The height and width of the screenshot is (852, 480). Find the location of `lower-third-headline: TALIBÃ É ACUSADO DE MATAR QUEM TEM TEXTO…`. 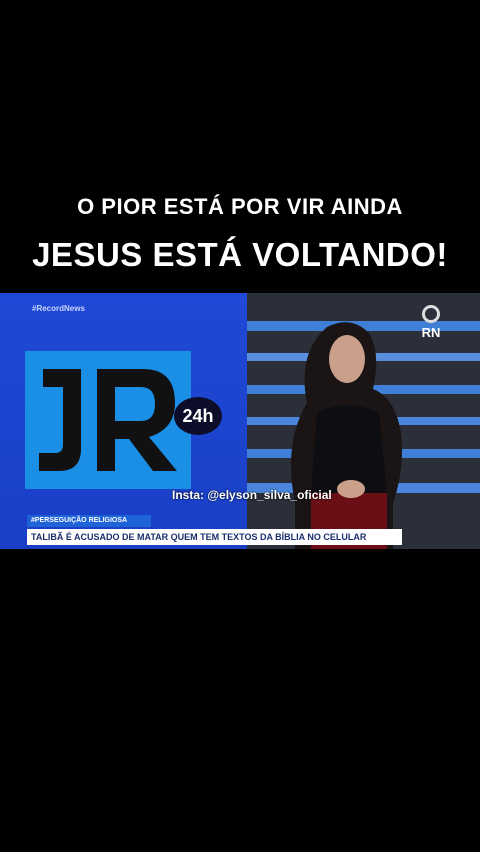

lower-third-headline: TALIBÃ É ACUSADO DE MATAR QUEM TEM TEXTO… is located at coordinates (214, 537).